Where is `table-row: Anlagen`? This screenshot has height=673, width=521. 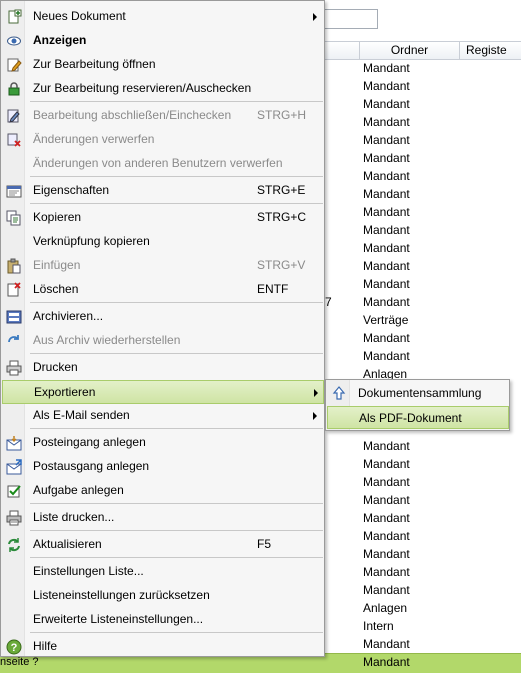
table-row: Anlagen is located at coordinates (421, 608).